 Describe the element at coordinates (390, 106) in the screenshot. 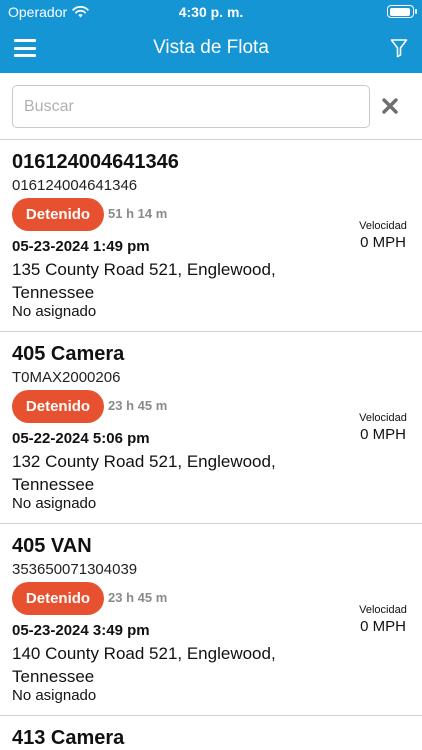

I see `close-icon` at that location.